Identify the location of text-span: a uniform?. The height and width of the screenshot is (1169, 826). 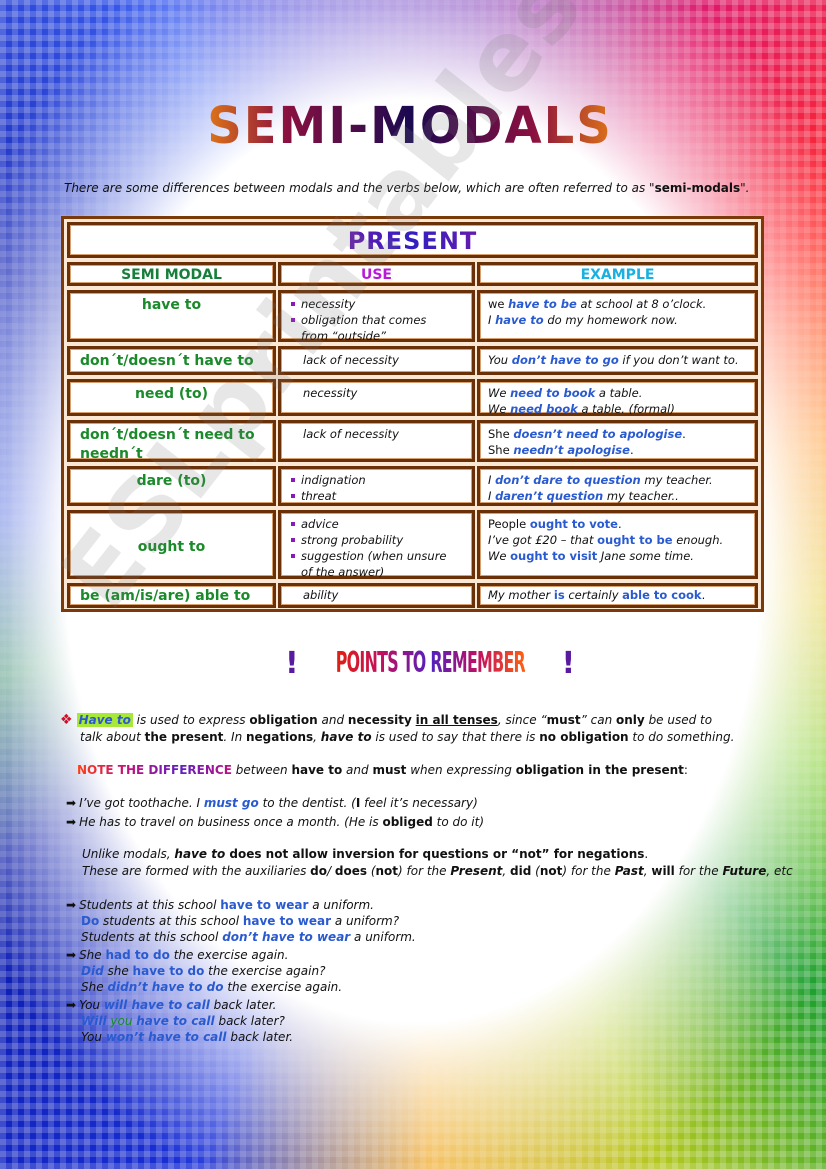
(365, 921).